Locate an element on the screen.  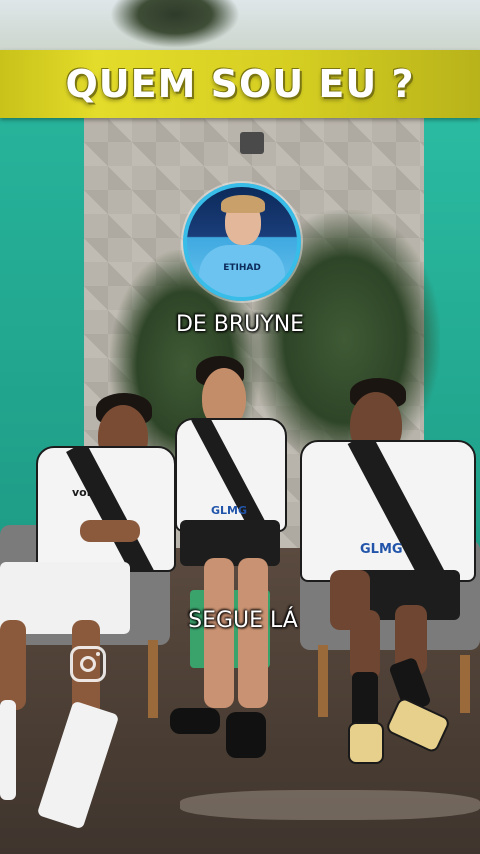
jersey-brand: volka is located at coordinates (89, 492).